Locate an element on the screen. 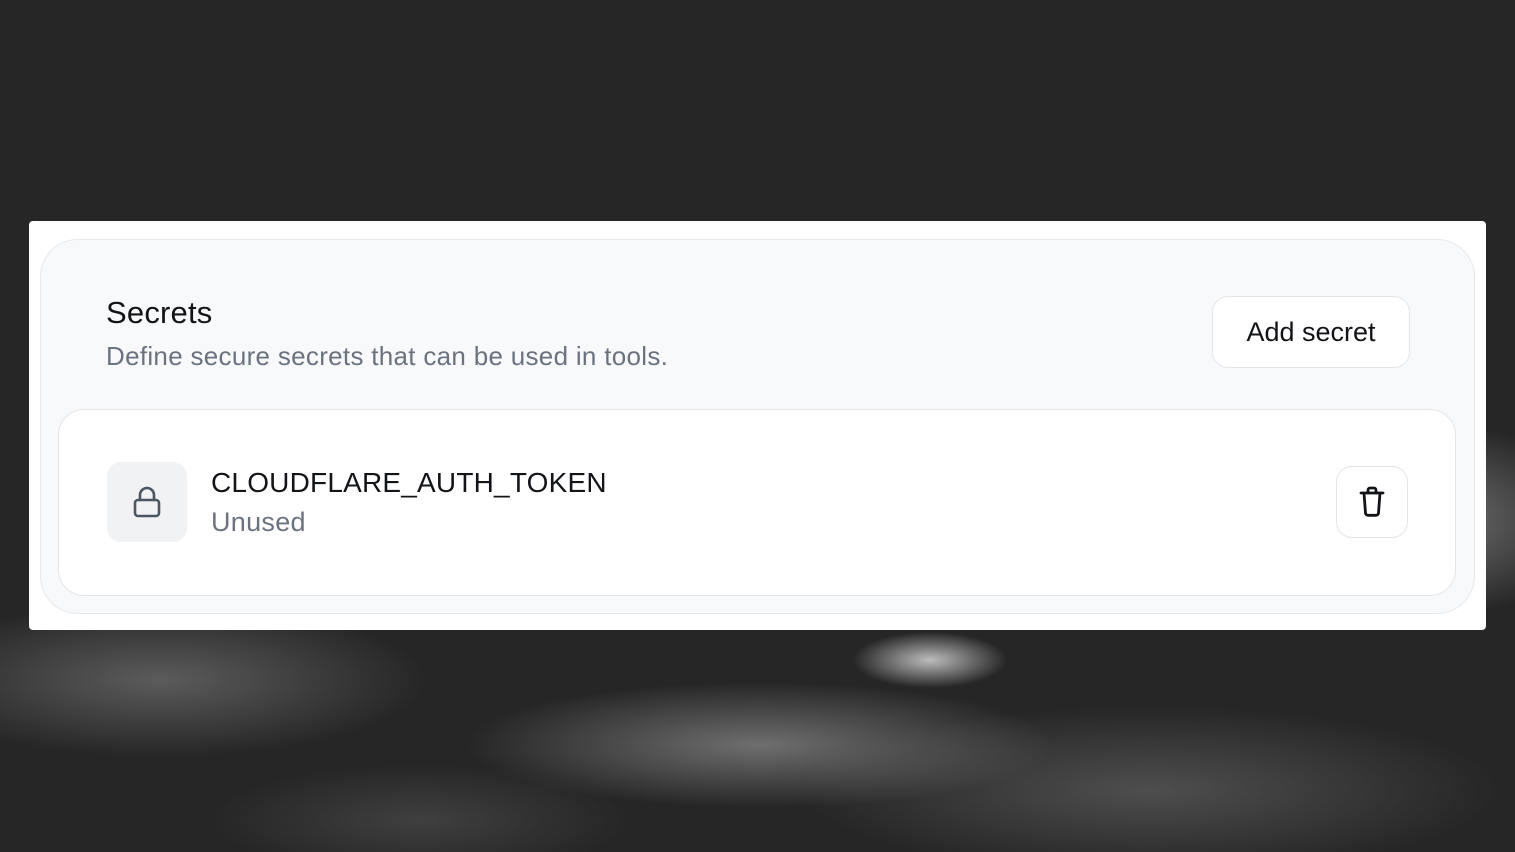 The image size is (1515, 852). trash-icon is located at coordinates (1372, 502).